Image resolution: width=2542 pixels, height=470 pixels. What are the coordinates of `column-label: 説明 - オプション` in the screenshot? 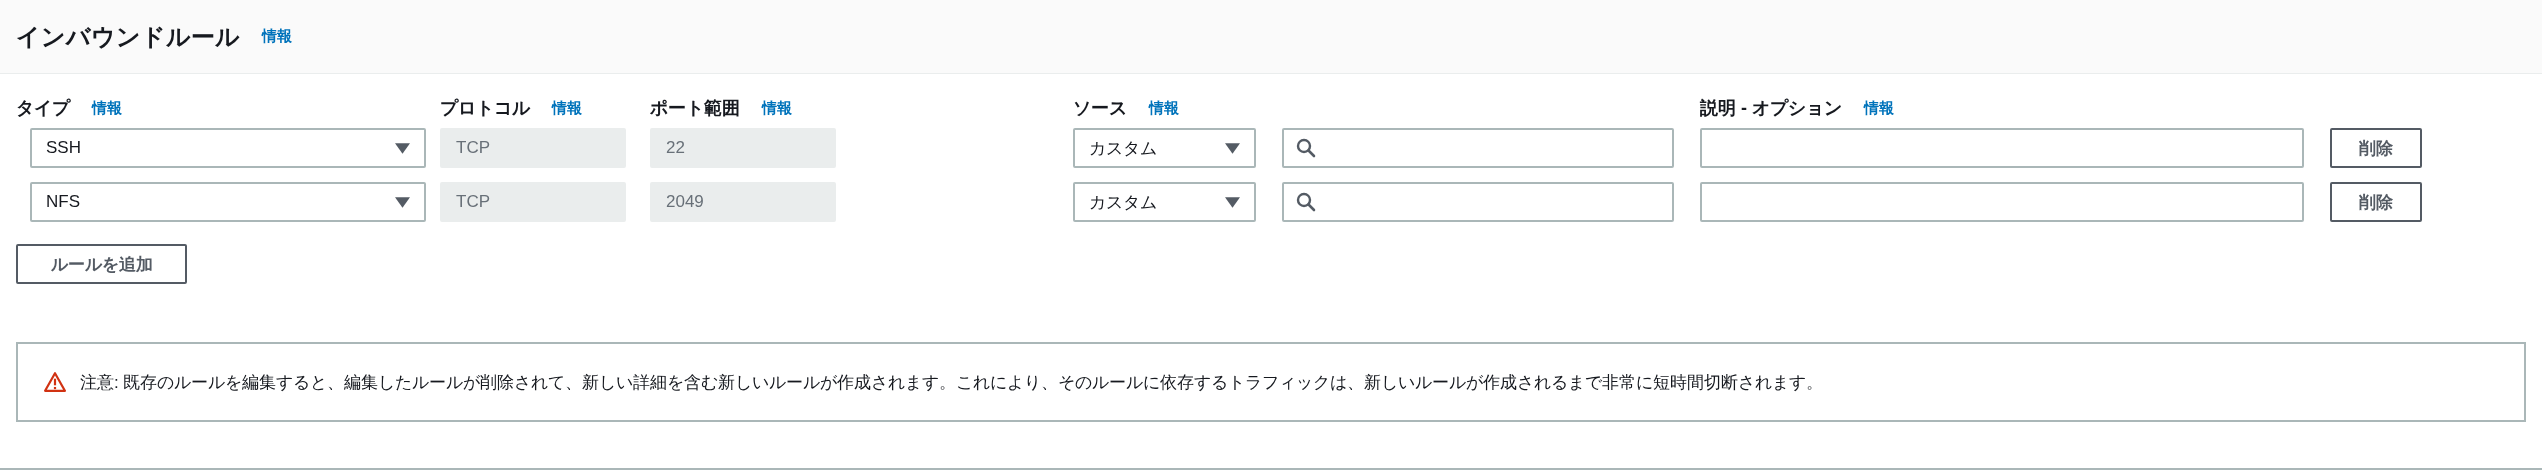 It's located at (1771, 108).